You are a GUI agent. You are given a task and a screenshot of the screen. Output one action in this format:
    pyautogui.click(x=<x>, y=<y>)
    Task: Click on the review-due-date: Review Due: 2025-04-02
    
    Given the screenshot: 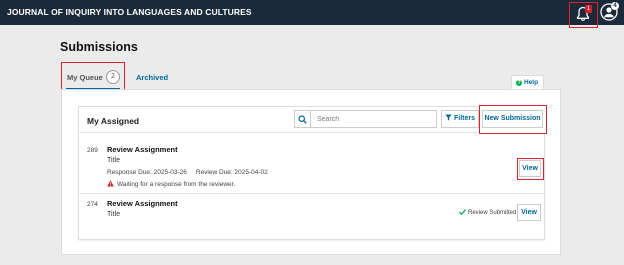 What is the action you would take?
    pyautogui.click(x=231, y=172)
    